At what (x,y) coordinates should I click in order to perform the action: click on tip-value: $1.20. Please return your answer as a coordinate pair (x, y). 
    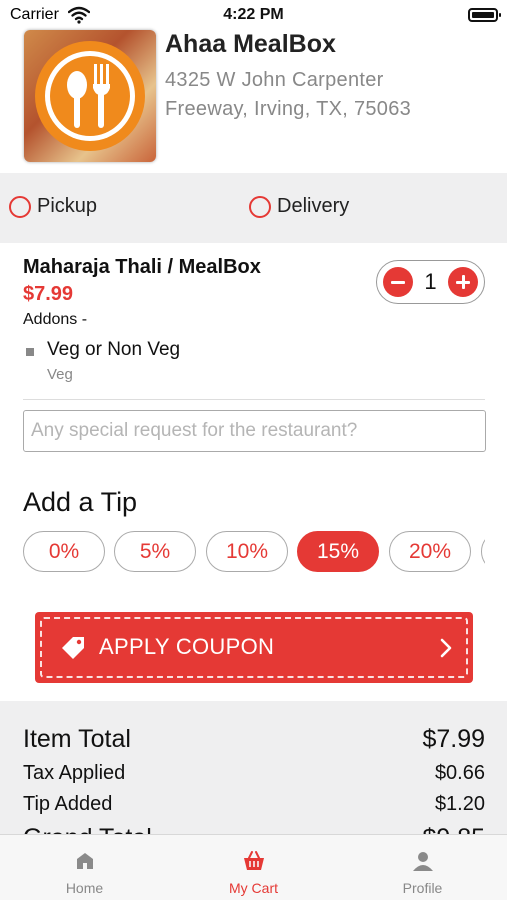
    Looking at the image, I should click on (459, 804).